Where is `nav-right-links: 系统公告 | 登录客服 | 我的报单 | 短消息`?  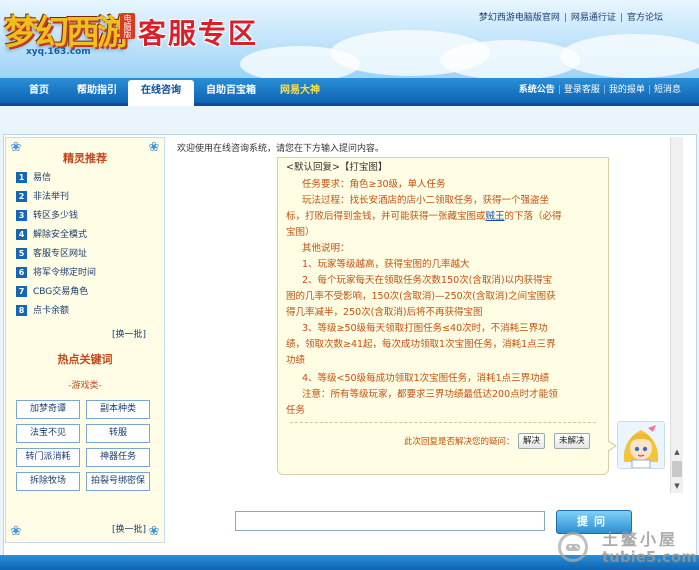
nav-right-links: 系统公告 | 登录客服 | 我的报单 | 短消息 is located at coordinates (600, 90).